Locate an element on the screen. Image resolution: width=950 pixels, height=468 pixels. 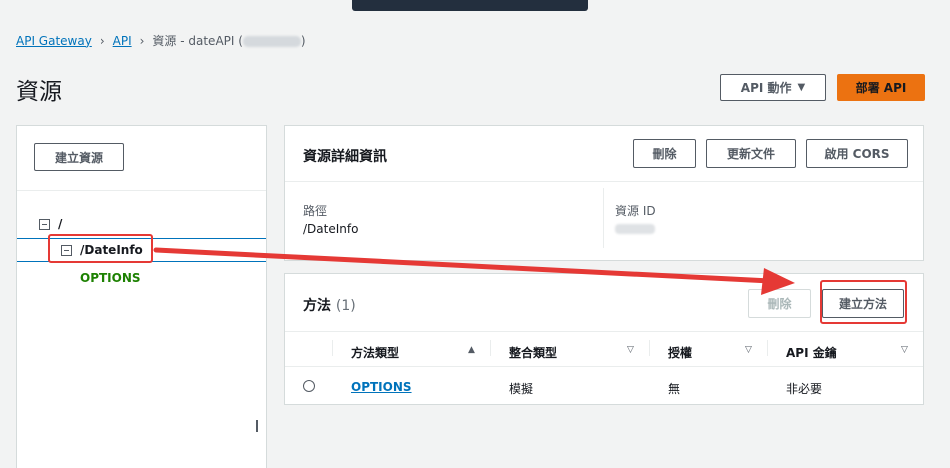
resize-handle is located at coordinates (257, 426).